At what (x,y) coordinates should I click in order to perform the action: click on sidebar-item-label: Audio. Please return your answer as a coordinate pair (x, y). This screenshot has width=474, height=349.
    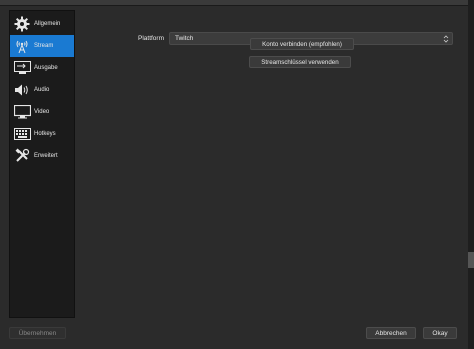
    Looking at the image, I should click on (42, 90).